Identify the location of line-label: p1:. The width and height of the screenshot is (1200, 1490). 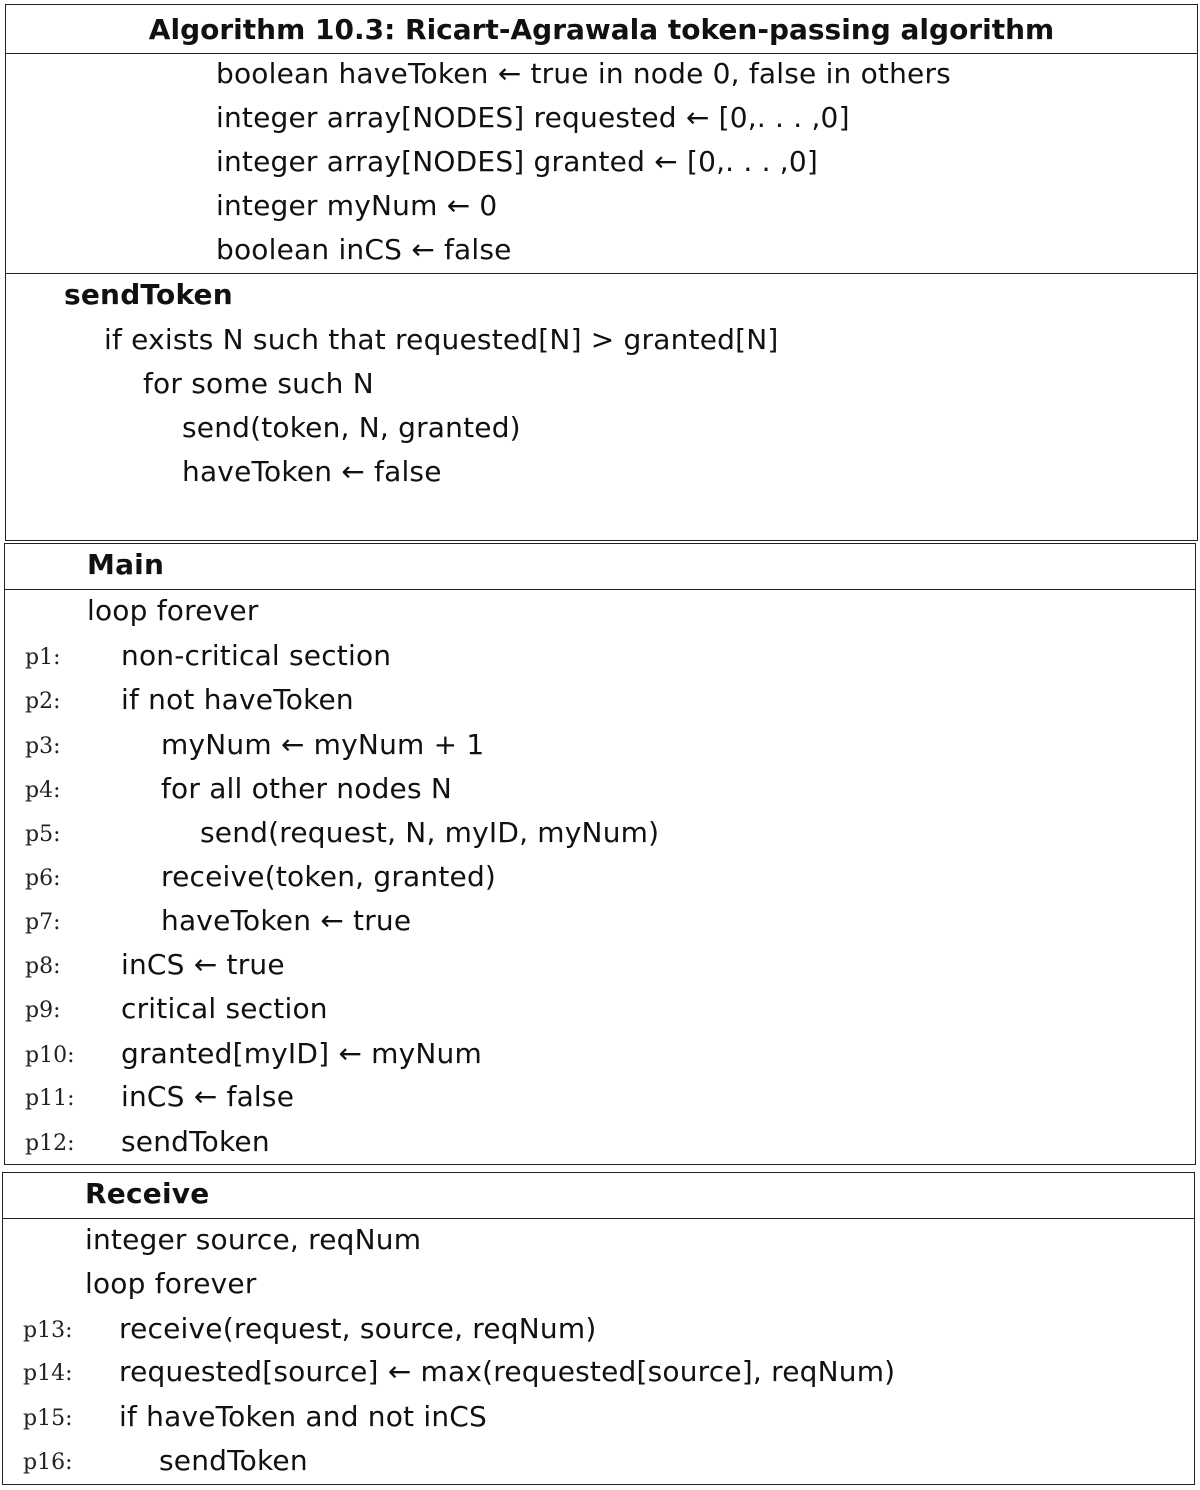
(43, 657).